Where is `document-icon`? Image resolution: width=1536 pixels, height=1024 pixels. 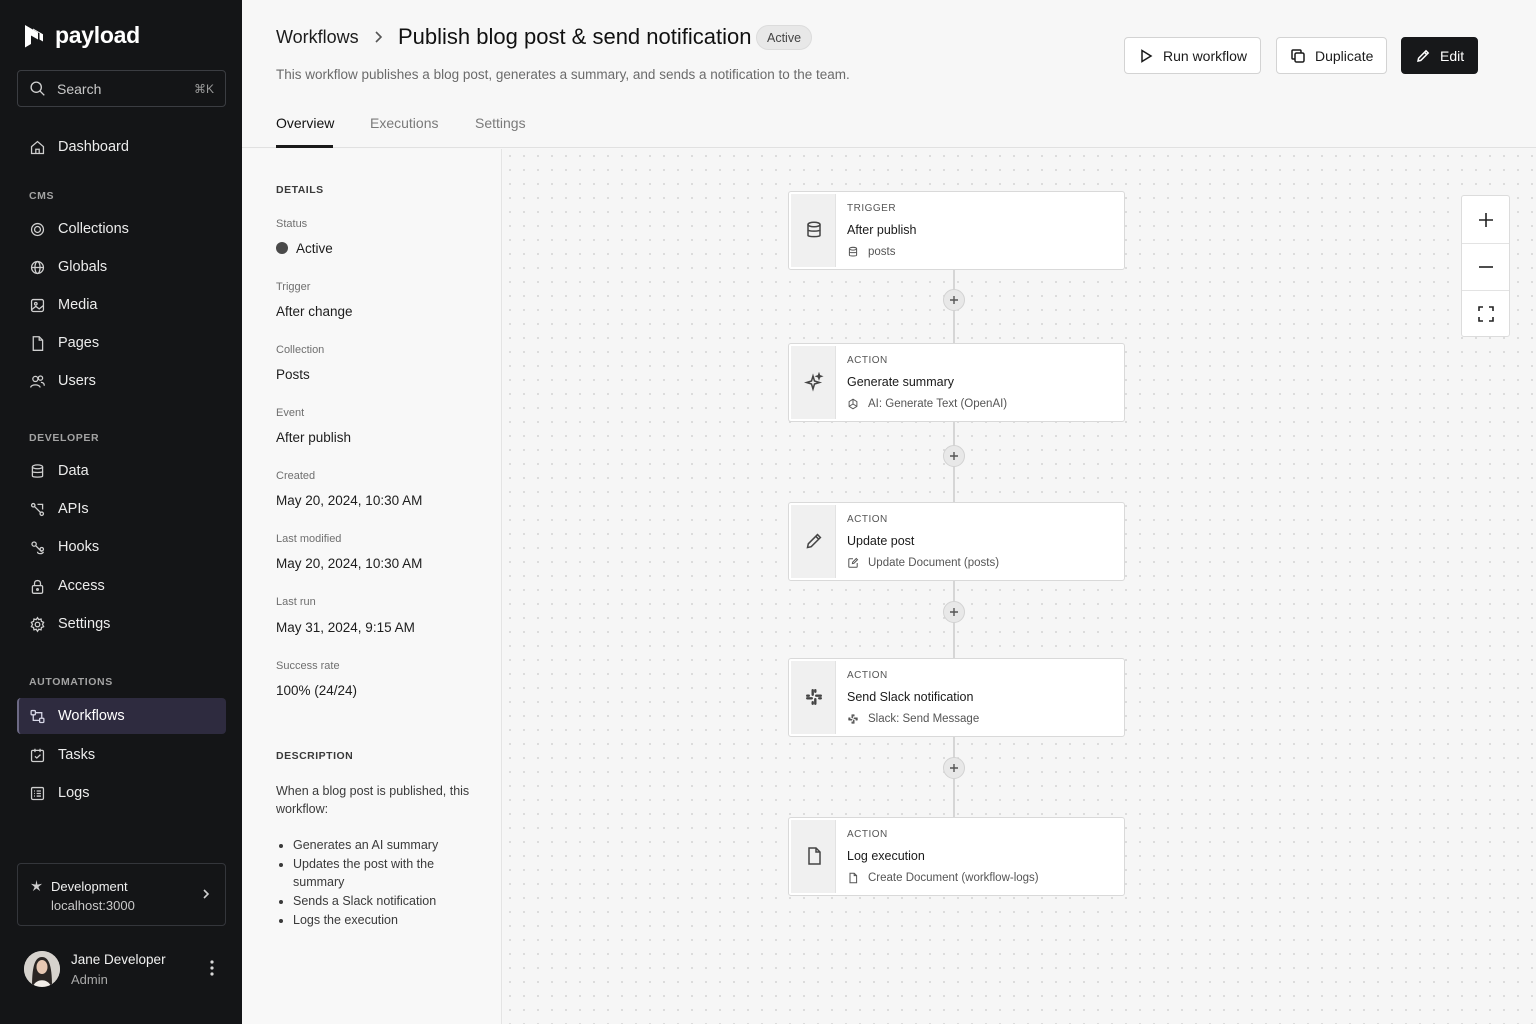 document-icon is located at coordinates (853, 878).